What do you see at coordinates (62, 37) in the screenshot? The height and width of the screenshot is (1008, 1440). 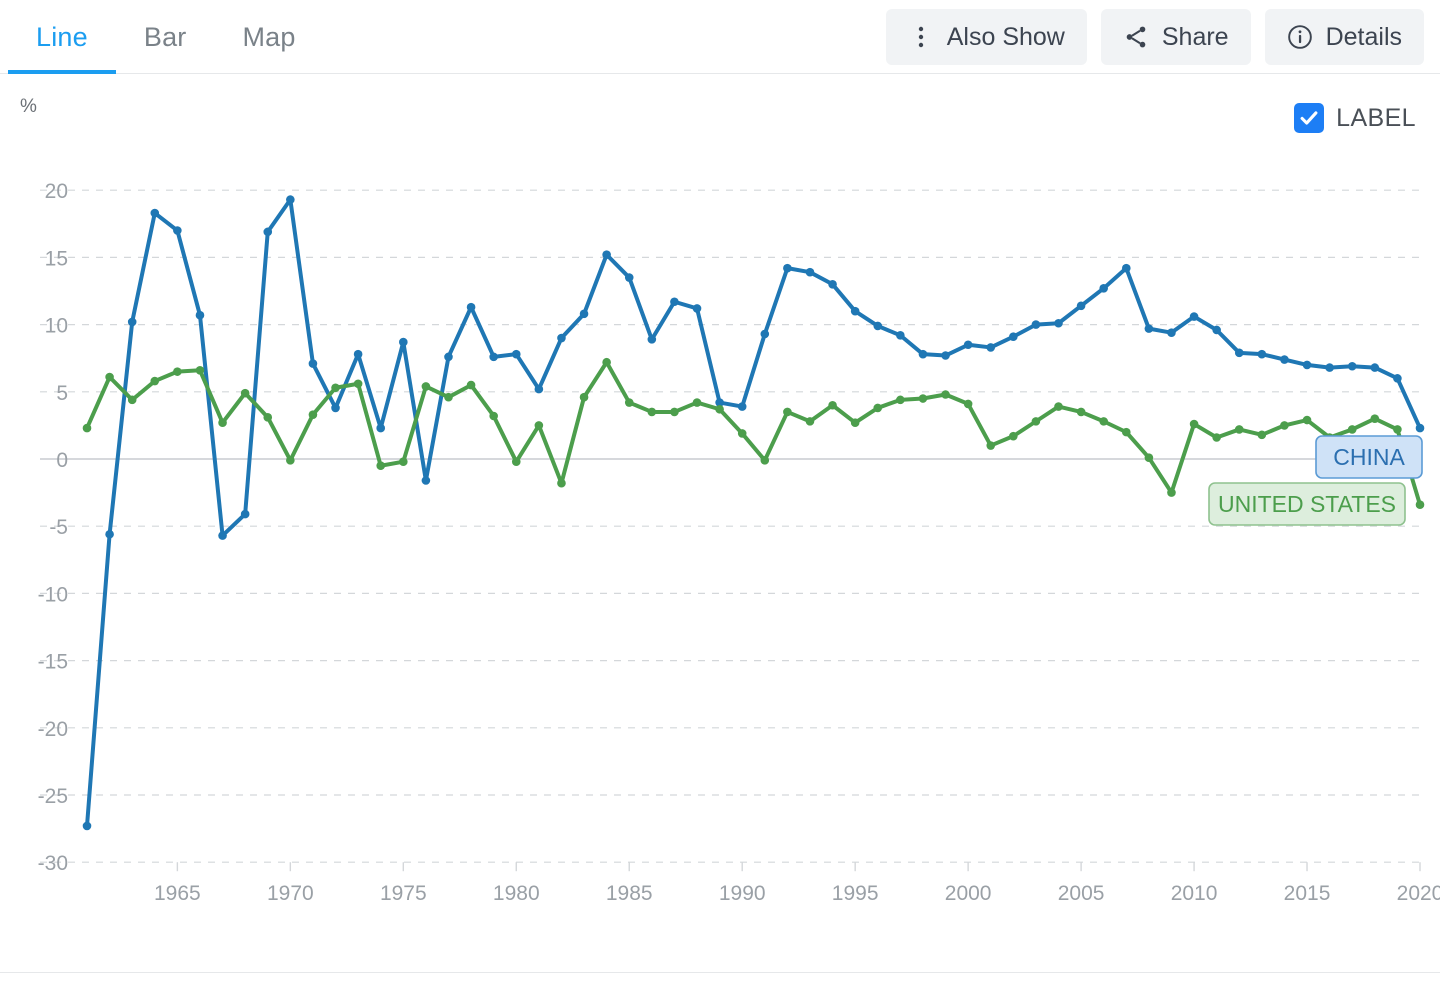 I see `tab-line: Line` at bounding box center [62, 37].